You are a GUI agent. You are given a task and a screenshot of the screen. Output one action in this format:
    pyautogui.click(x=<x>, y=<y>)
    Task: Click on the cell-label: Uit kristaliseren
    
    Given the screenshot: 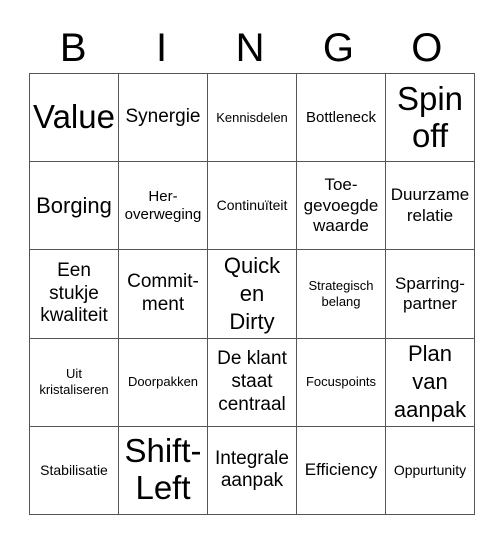 What is the action you would take?
    pyautogui.click(x=74, y=381)
    